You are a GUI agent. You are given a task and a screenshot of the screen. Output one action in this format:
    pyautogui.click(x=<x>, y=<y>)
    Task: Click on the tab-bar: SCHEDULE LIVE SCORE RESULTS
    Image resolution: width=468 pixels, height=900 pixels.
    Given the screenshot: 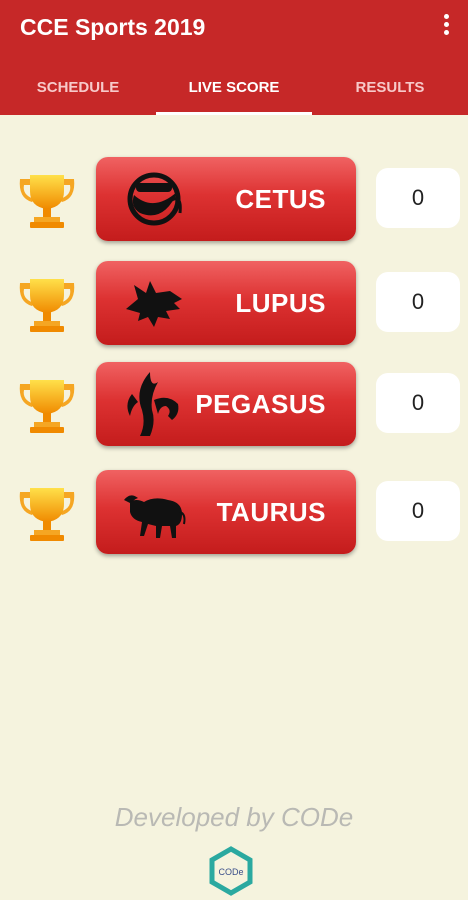 What is the action you would take?
    pyautogui.click(x=234, y=87)
    